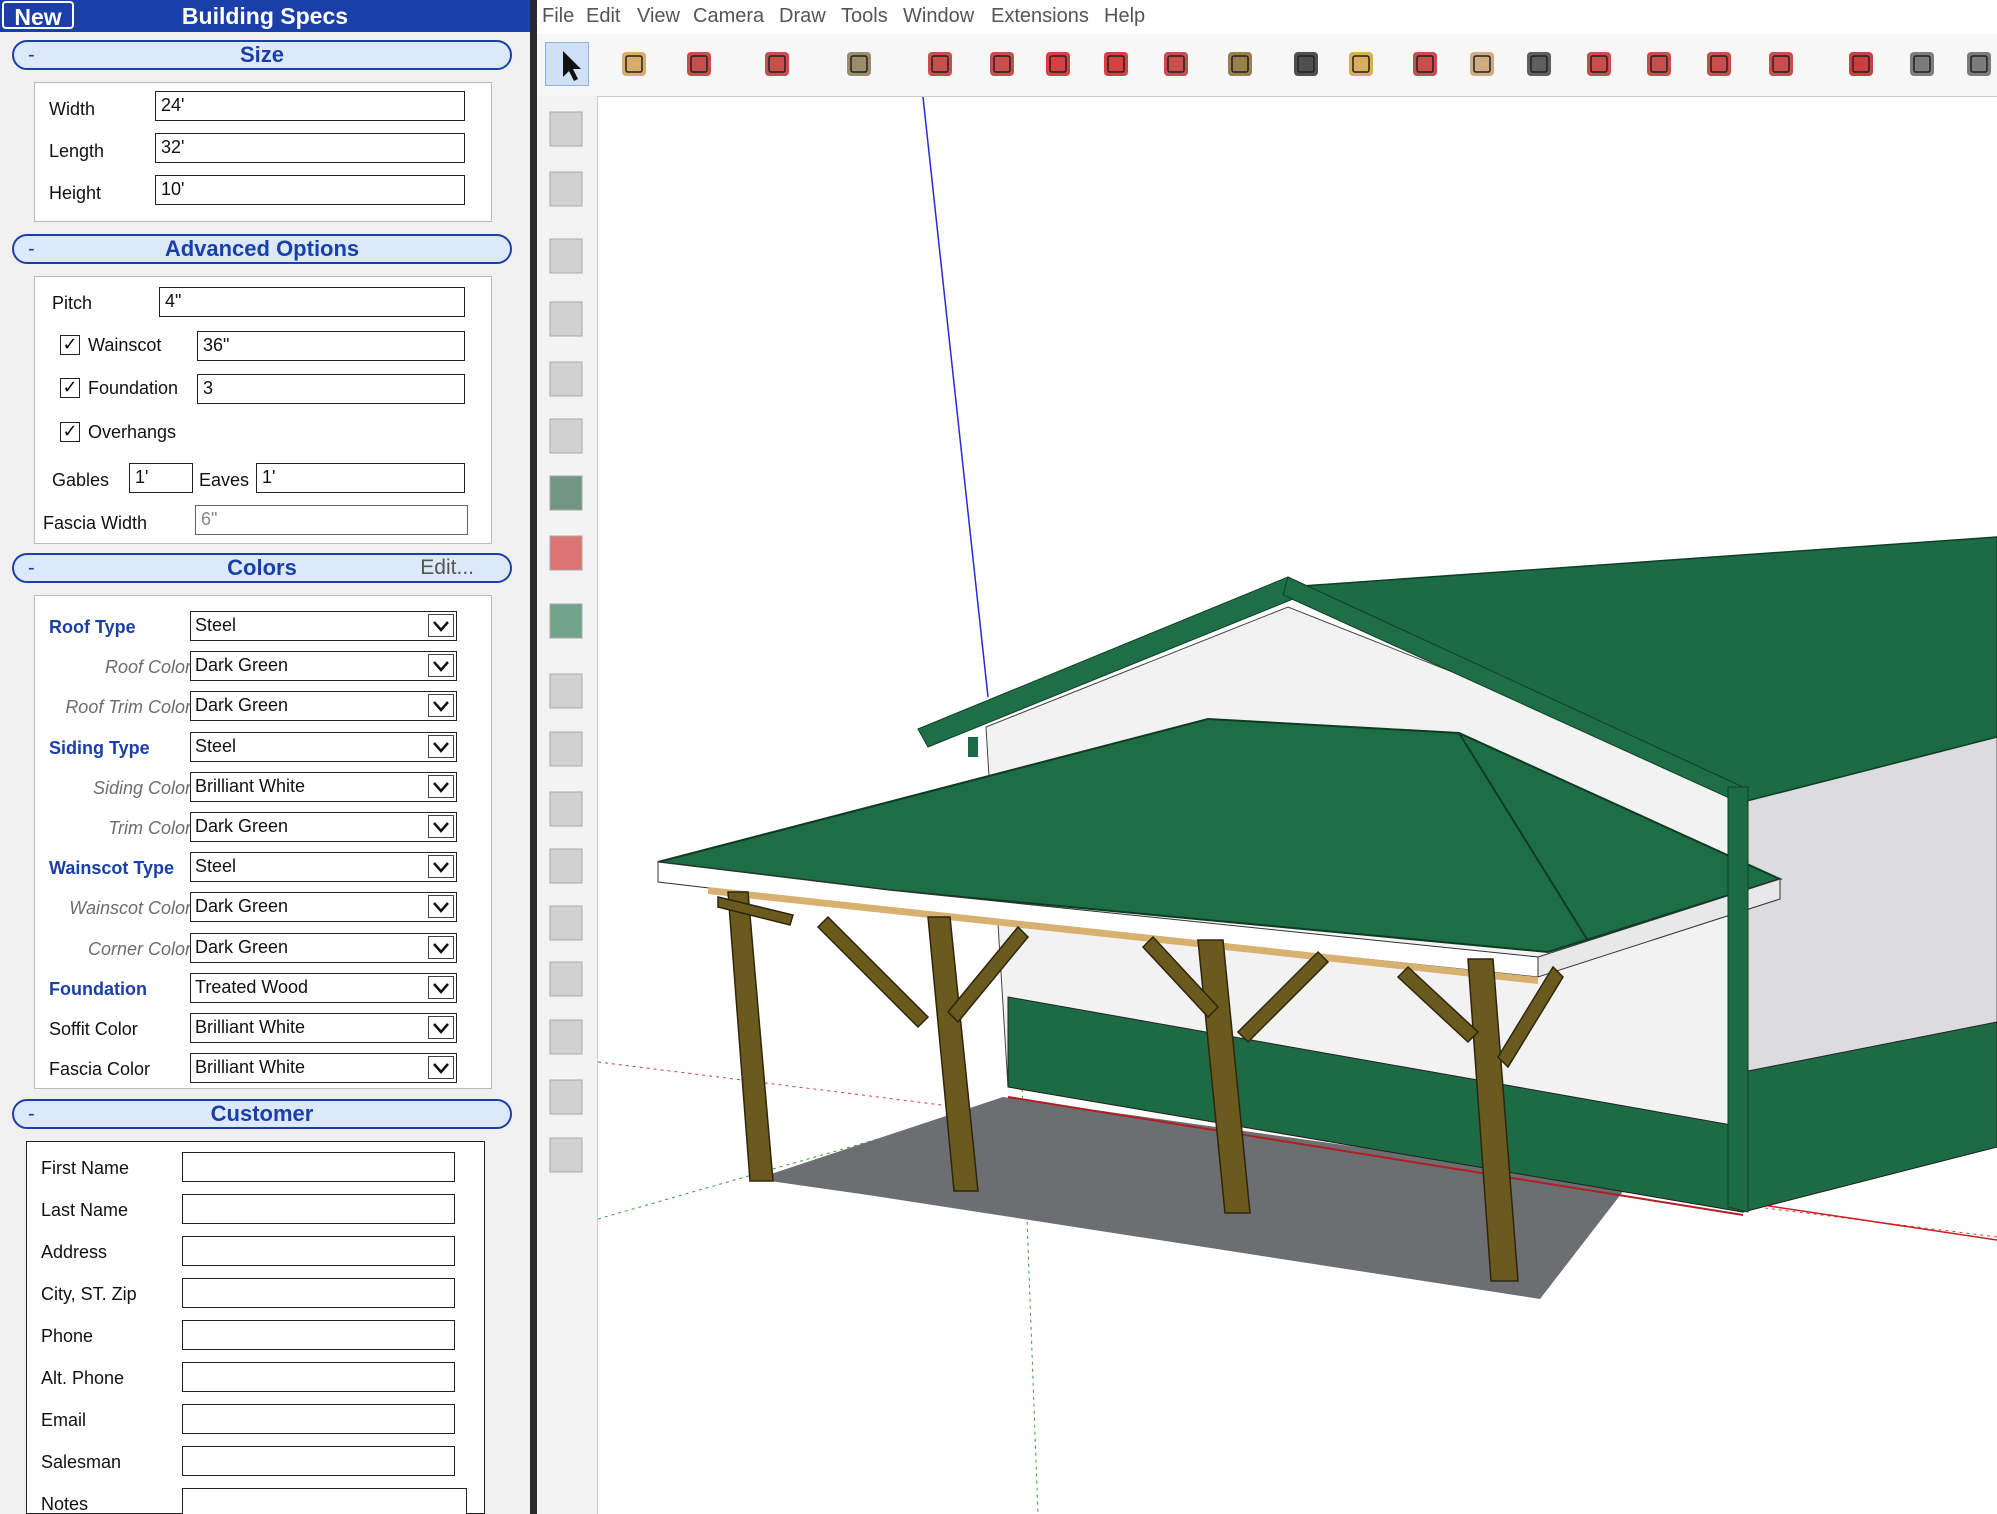 This screenshot has width=1997, height=1514. I want to click on menu-window: Window, so click(938, 16).